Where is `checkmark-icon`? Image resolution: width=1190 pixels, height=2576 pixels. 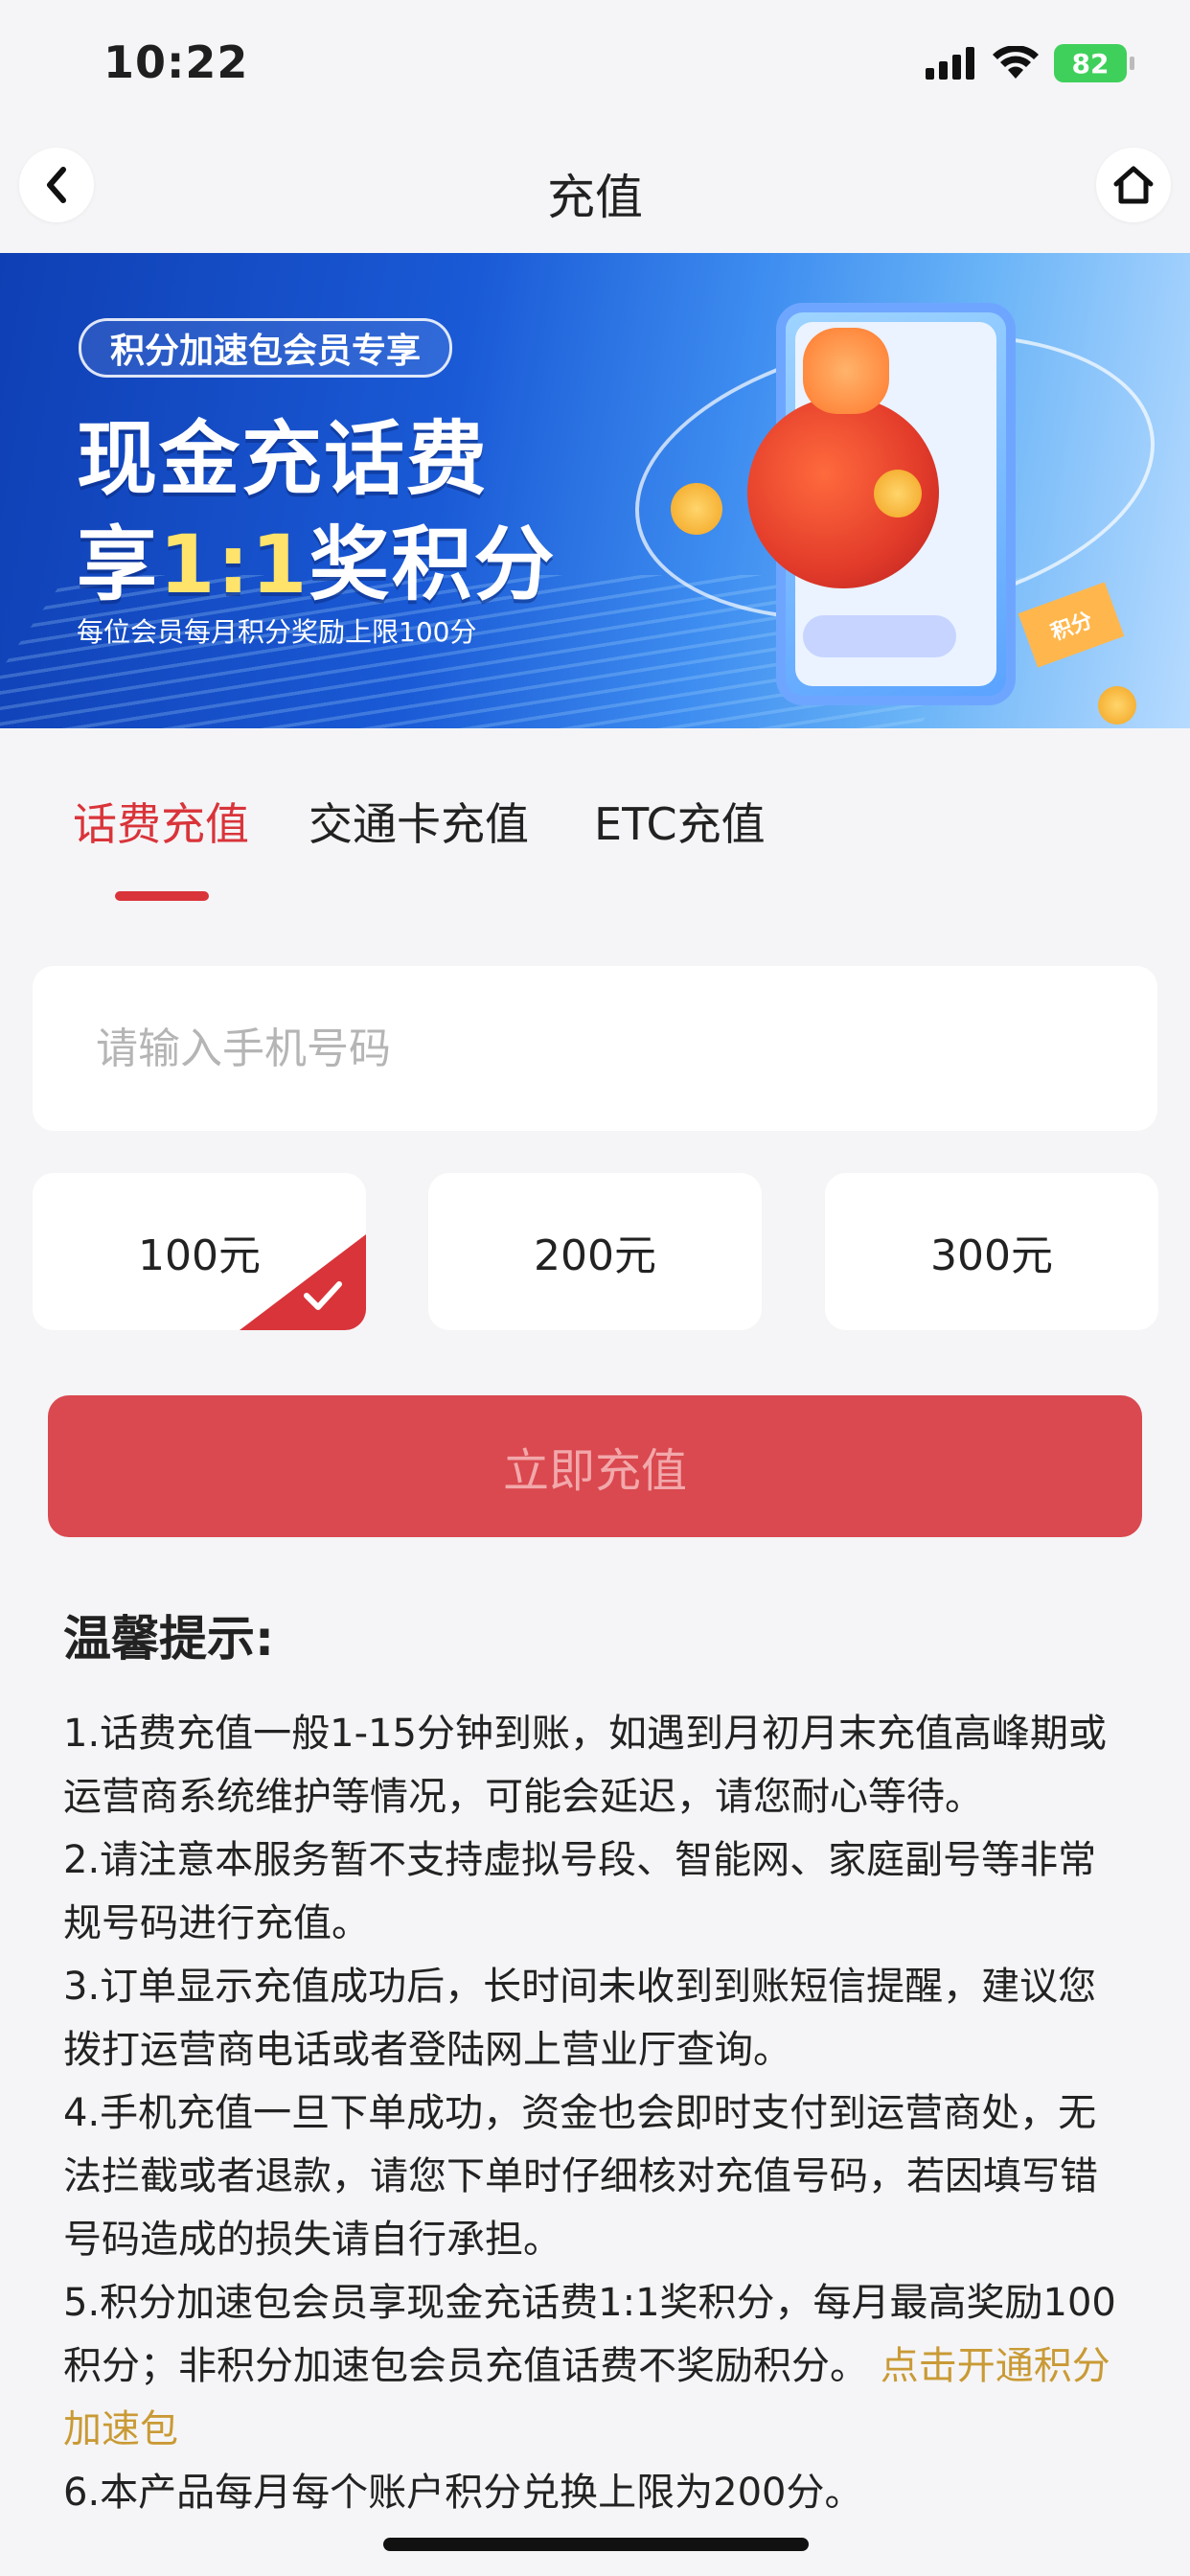
checkmark-icon is located at coordinates (323, 1295).